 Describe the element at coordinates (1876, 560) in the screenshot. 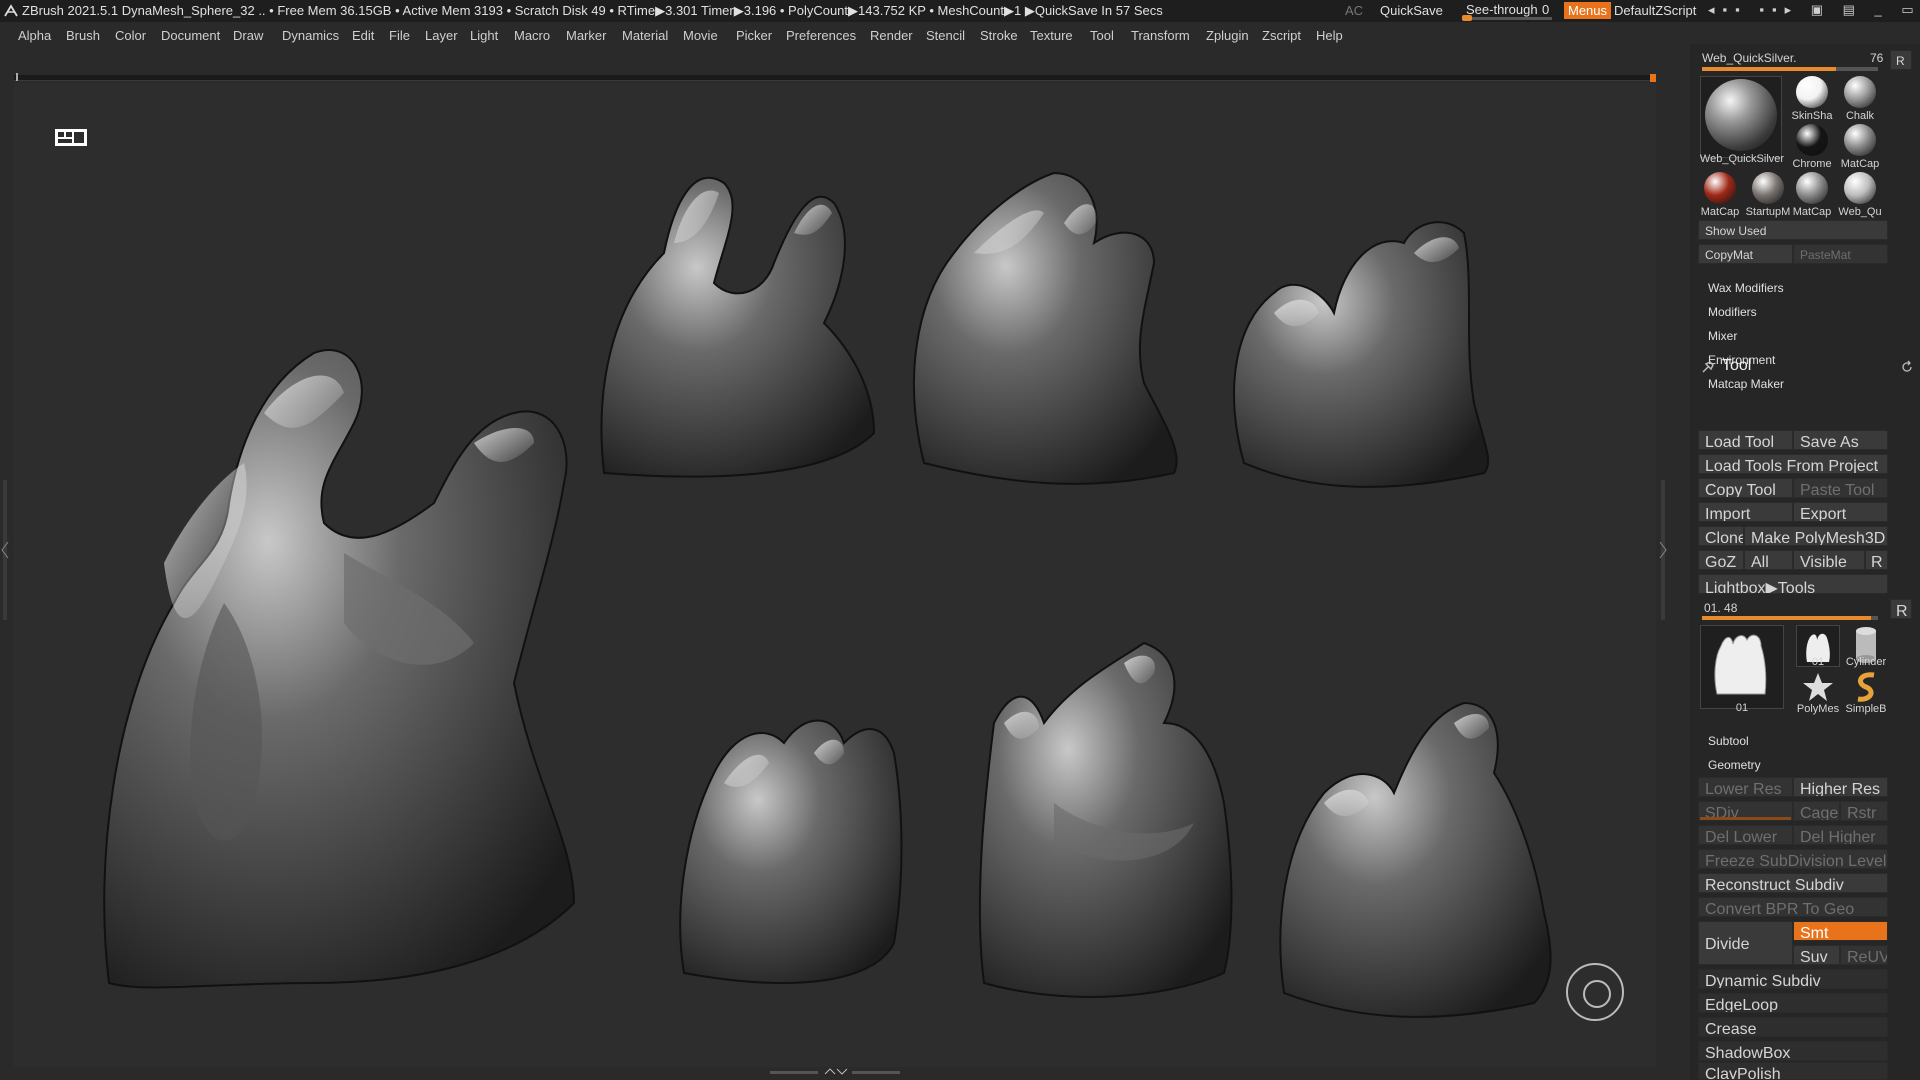

I see `goz-r-button: R` at that location.